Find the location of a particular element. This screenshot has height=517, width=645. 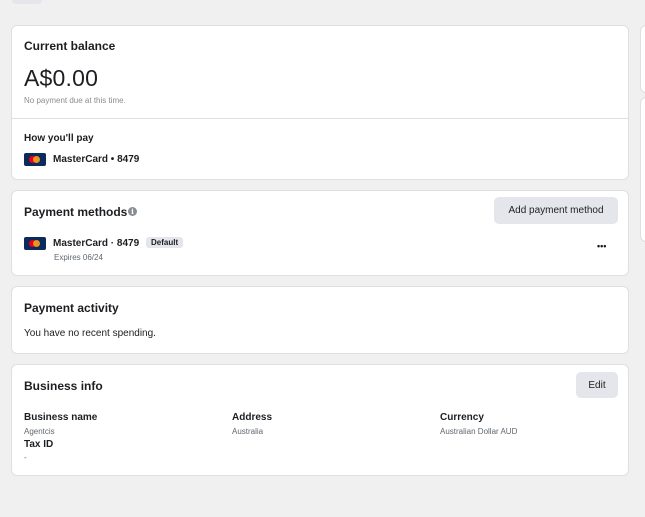

currency-value: Australian Dollar AUD is located at coordinates (479, 431).